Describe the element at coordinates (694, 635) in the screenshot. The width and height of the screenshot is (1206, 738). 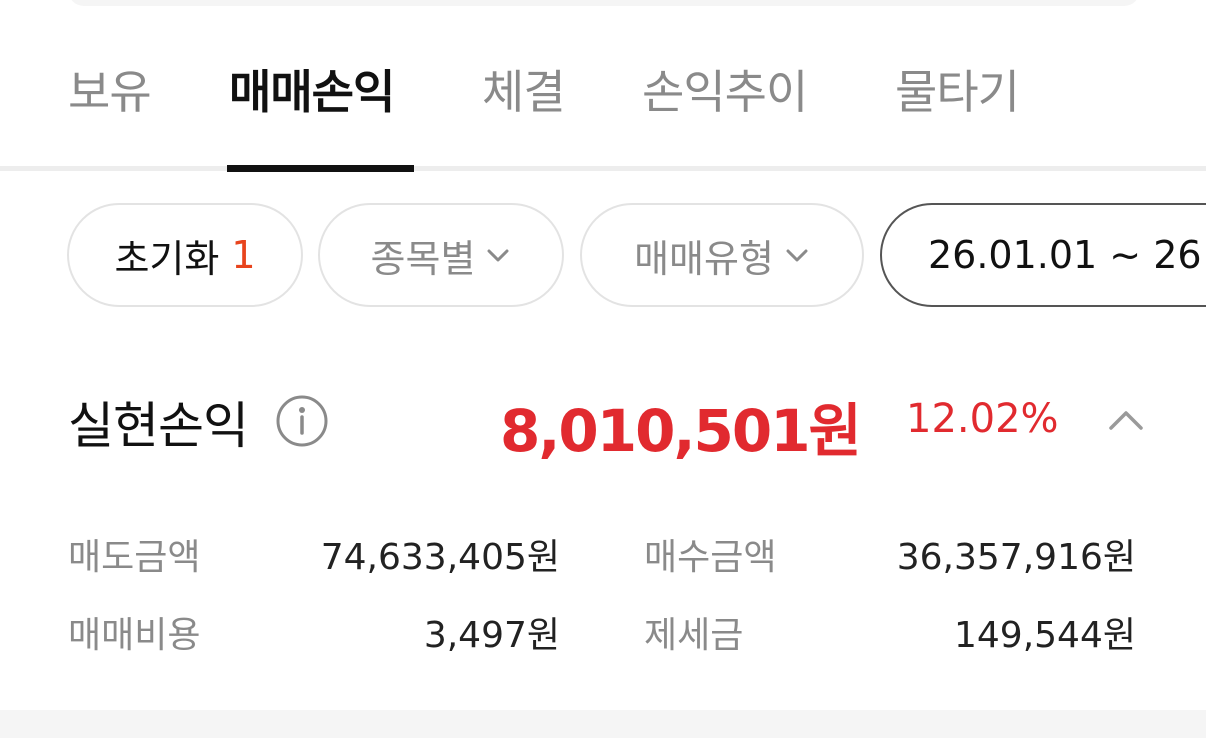
I see `tax-label: 제세금` at that location.